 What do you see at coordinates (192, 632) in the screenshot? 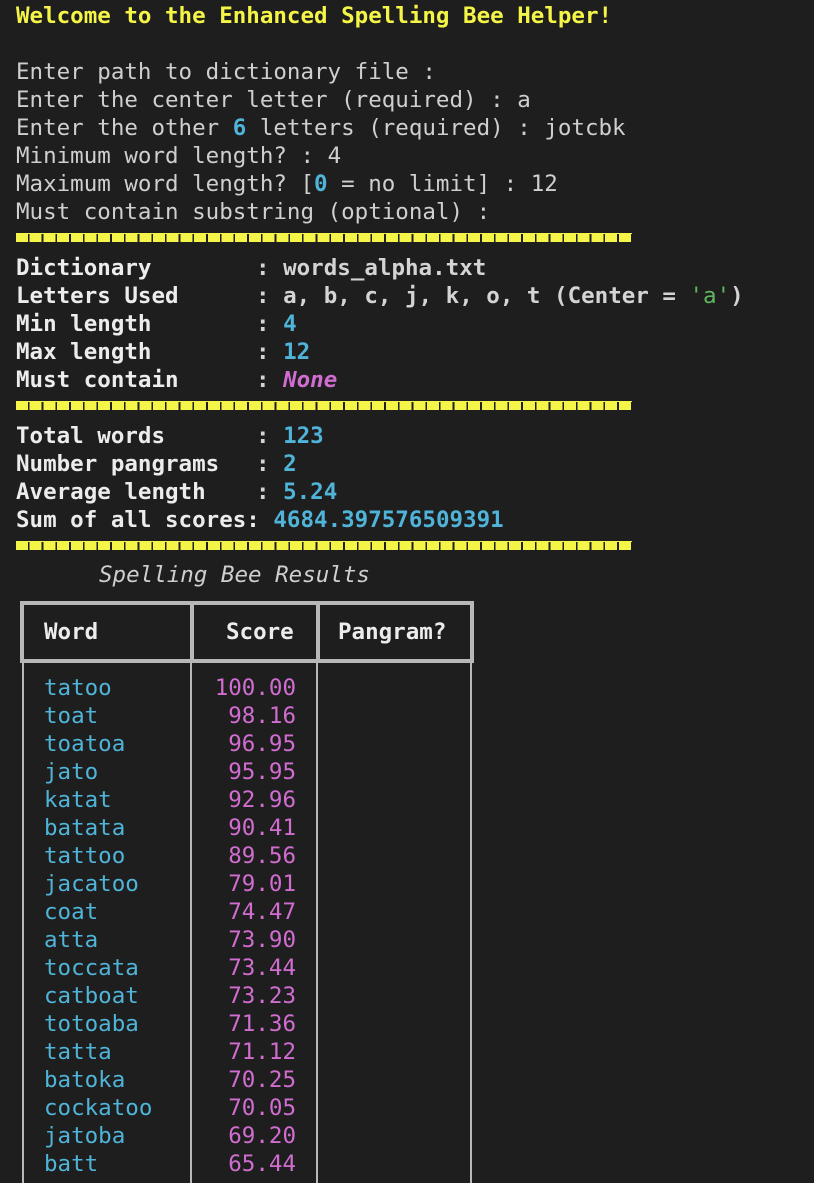
I see `column-divider` at bounding box center [192, 632].